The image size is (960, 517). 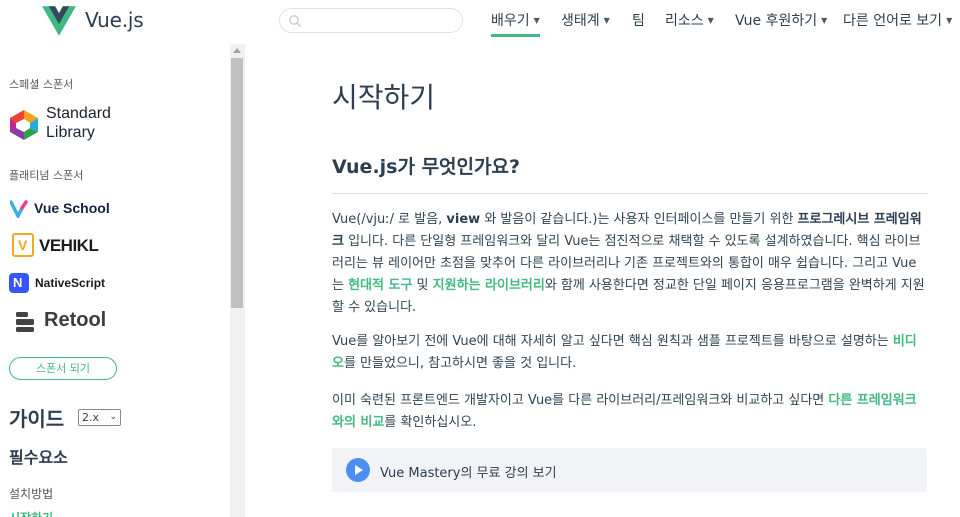 I want to click on nativescript-name: NativeScript, so click(x=70, y=283).